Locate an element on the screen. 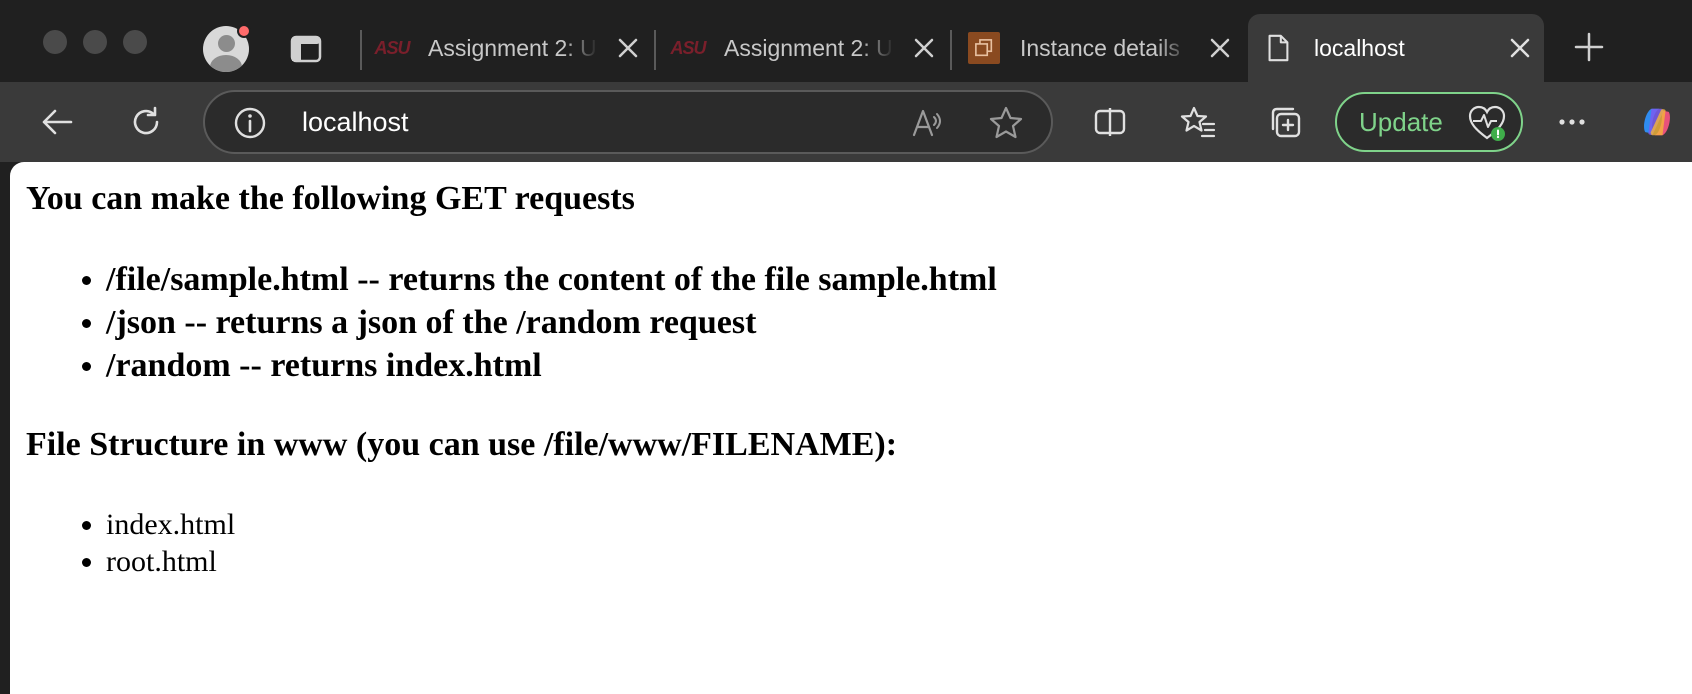 This screenshot has height=694, width=1692. more-options-icon is located at coordinates (1572, 122).